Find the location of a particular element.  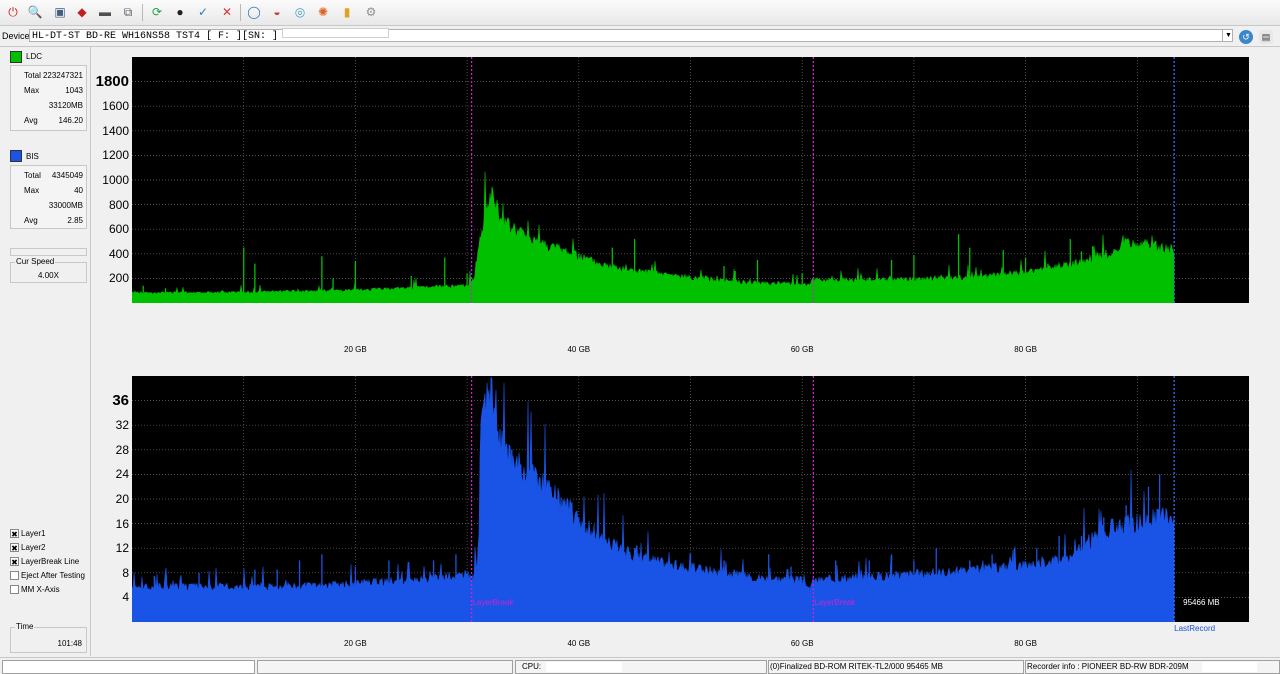

fire-icon: ✺ is located at coordinates (323, 12).